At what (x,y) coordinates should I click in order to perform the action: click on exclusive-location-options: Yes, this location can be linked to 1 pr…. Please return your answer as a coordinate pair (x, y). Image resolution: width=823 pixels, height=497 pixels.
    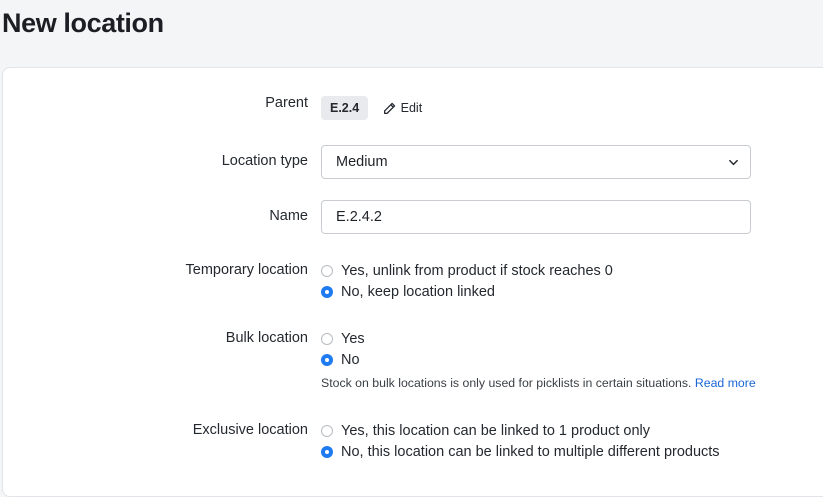
    Looking at the image, I should click on (520, 441).